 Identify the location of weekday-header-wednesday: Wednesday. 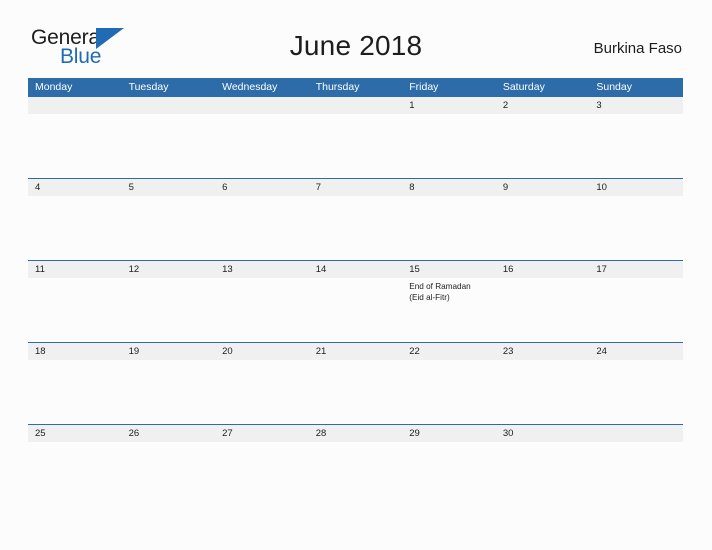
(250, 87).